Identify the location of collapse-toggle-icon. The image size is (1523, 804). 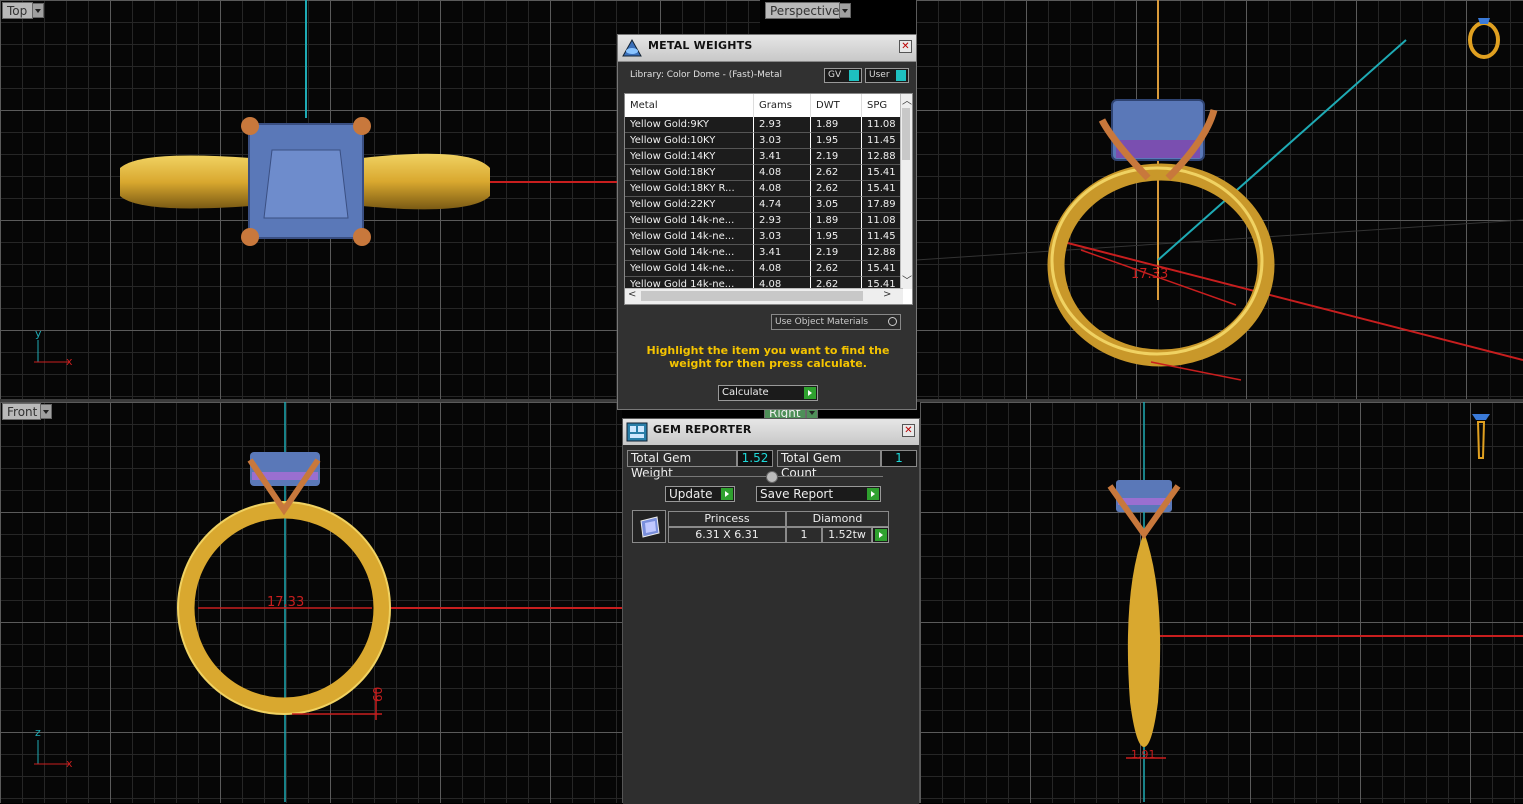
(772, 477).